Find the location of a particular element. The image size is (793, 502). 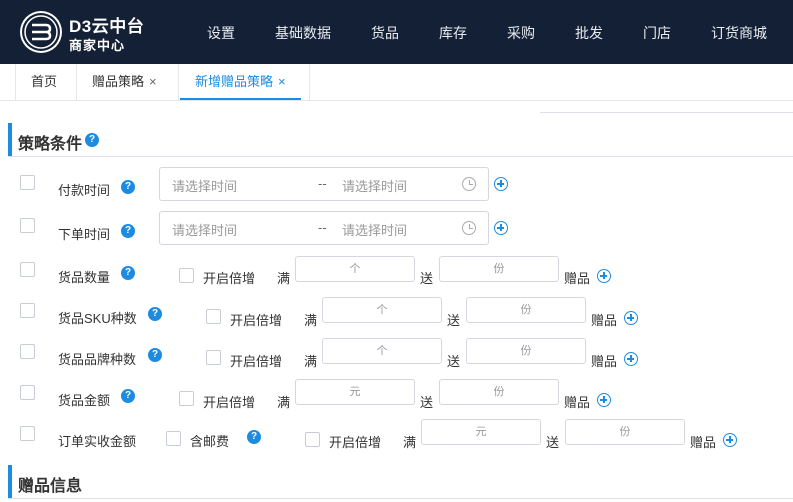

tab-label: 首页 is located at coordinates (44, 81).